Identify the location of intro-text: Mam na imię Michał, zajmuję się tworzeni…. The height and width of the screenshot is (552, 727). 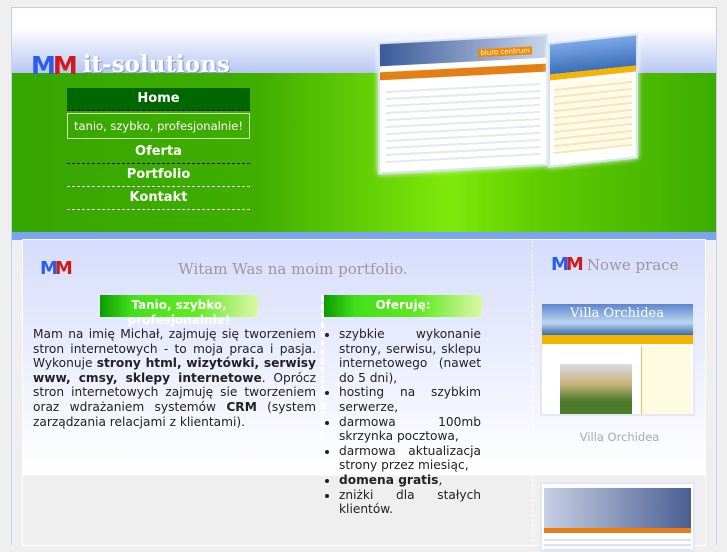
(174, 378).